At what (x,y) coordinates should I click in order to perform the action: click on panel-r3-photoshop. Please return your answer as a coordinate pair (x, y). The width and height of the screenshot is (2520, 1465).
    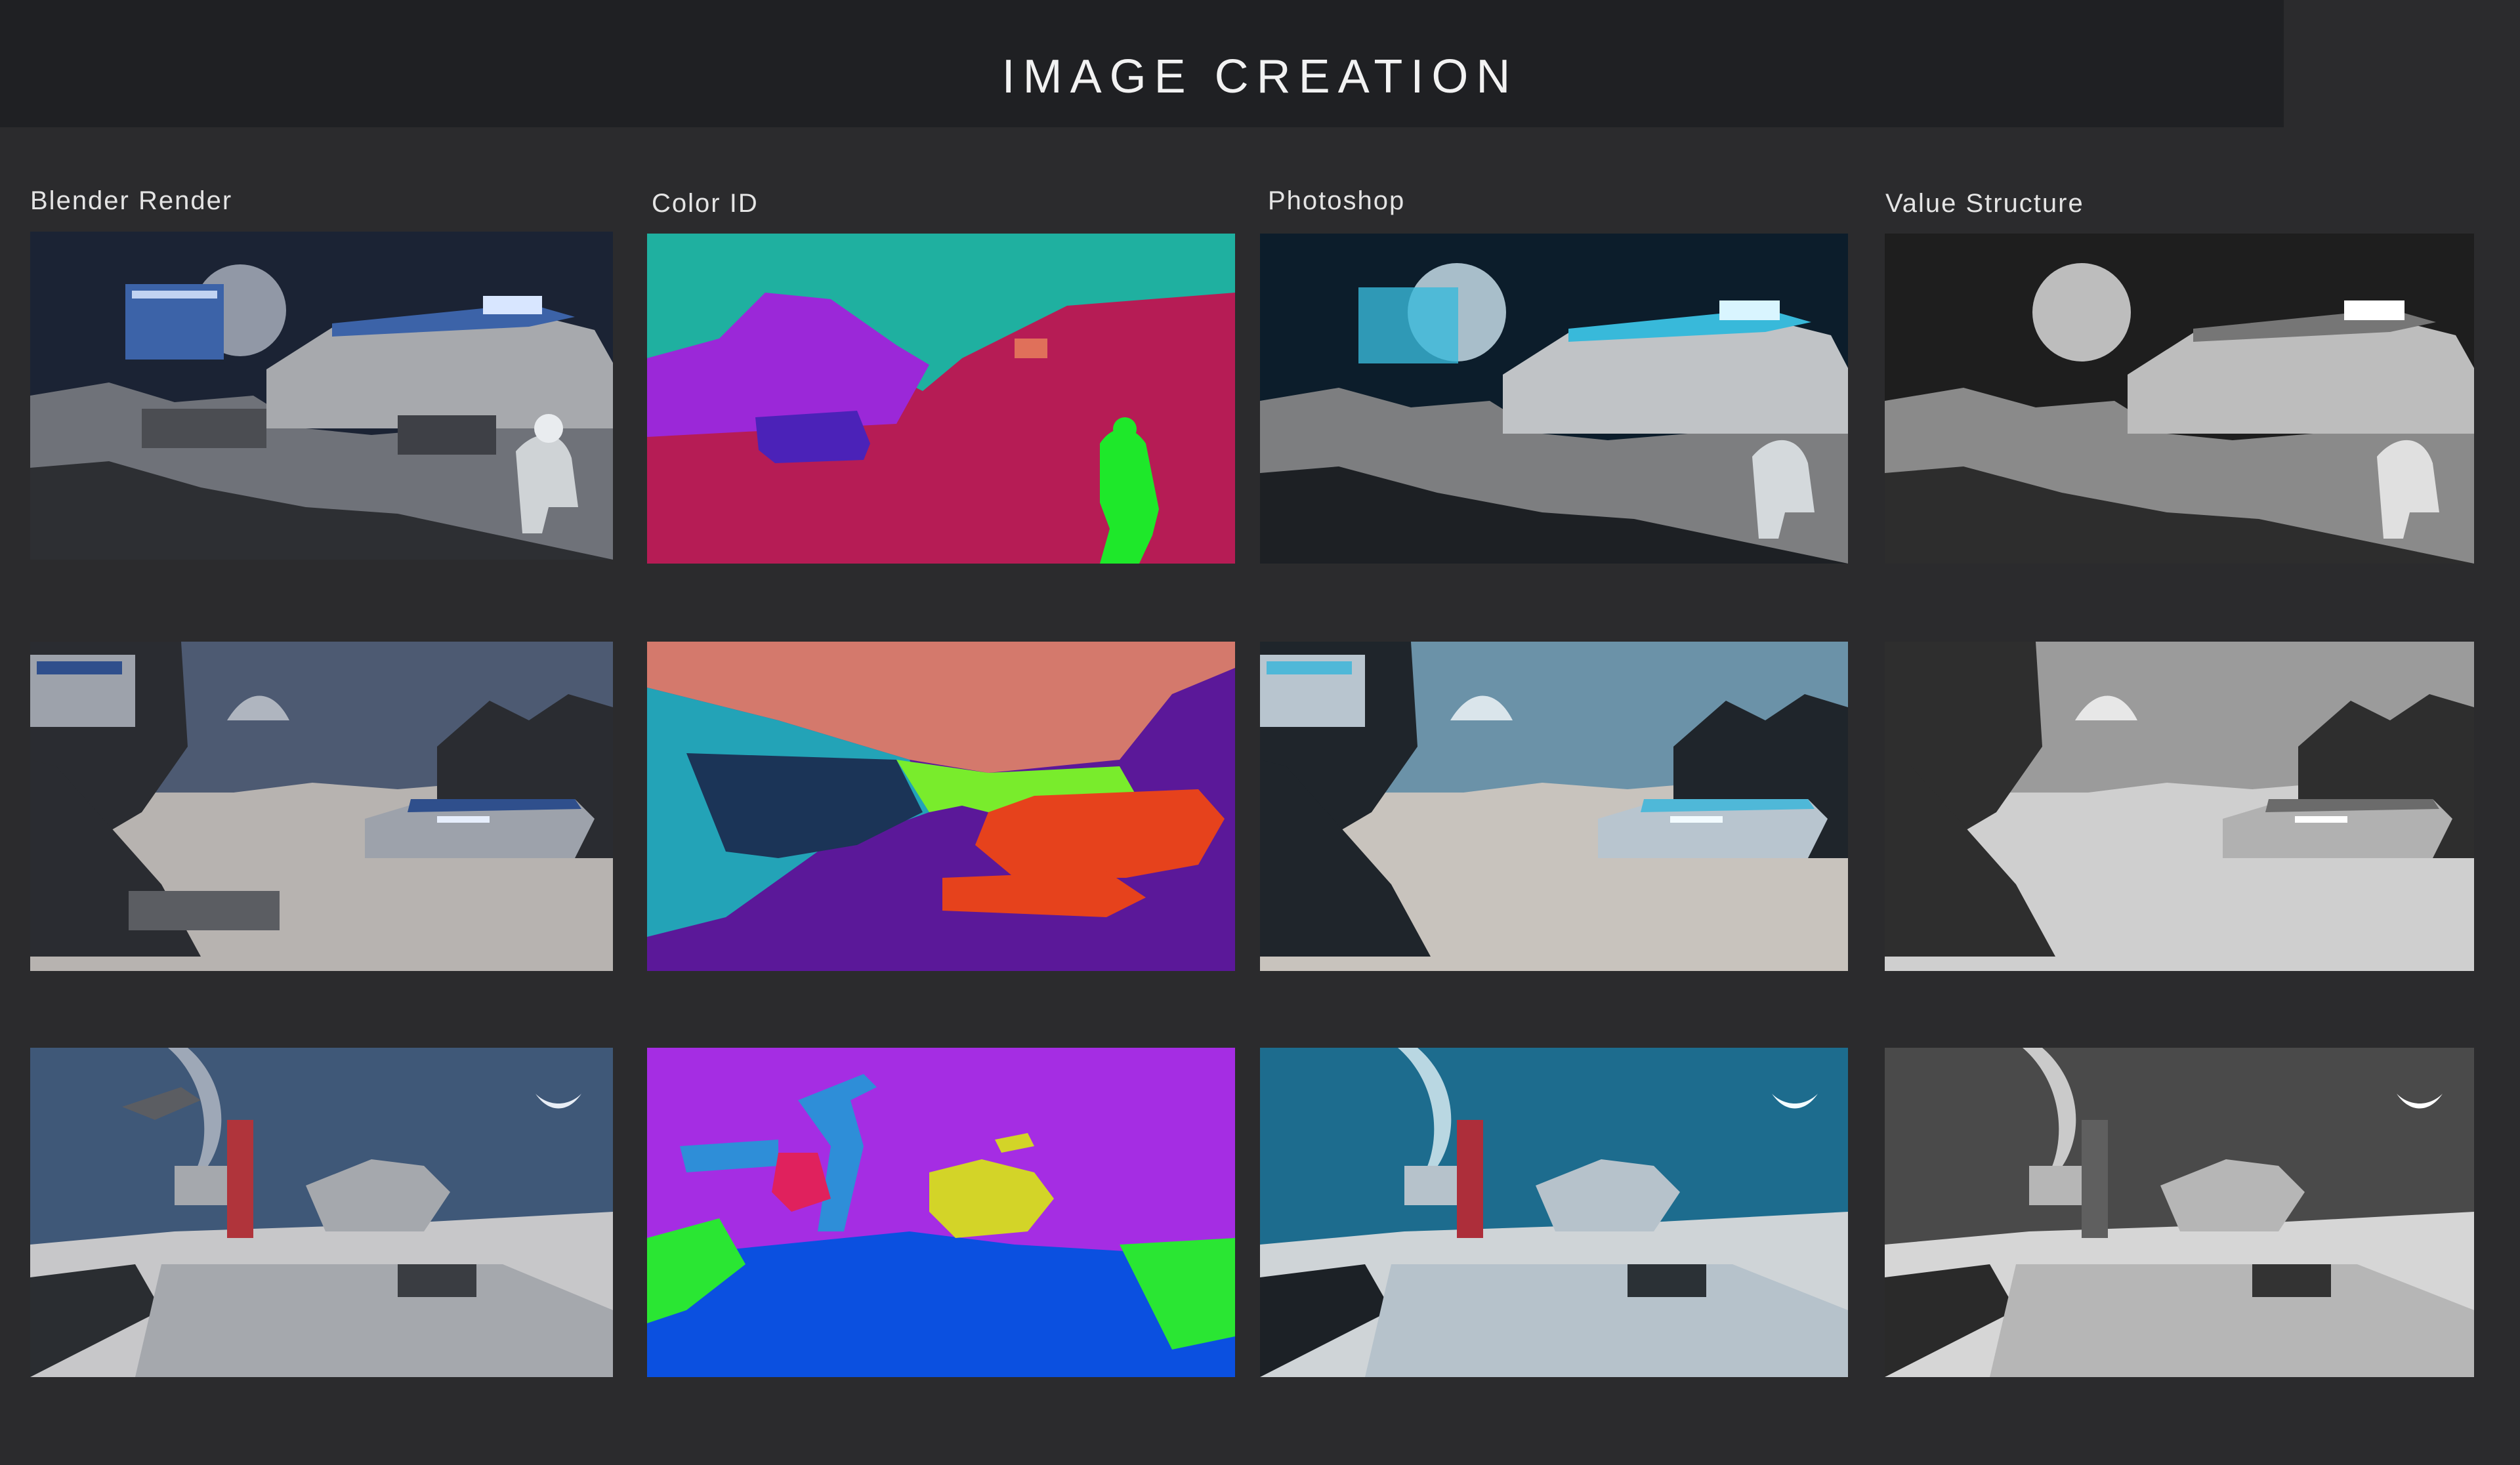
    Looking at the image, I should click on (1554, 1212).